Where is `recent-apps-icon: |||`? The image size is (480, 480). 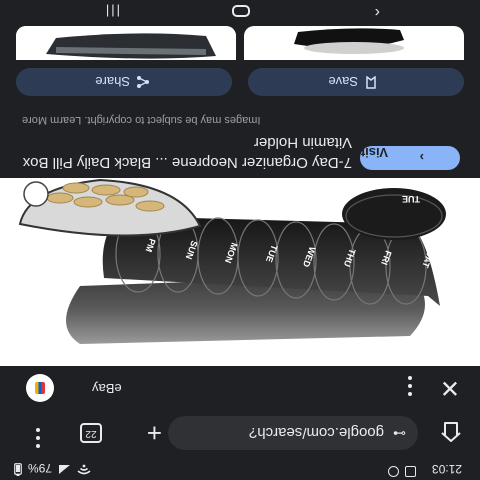 recent-apps-icon: ||| is located at coordinates (112, 11).